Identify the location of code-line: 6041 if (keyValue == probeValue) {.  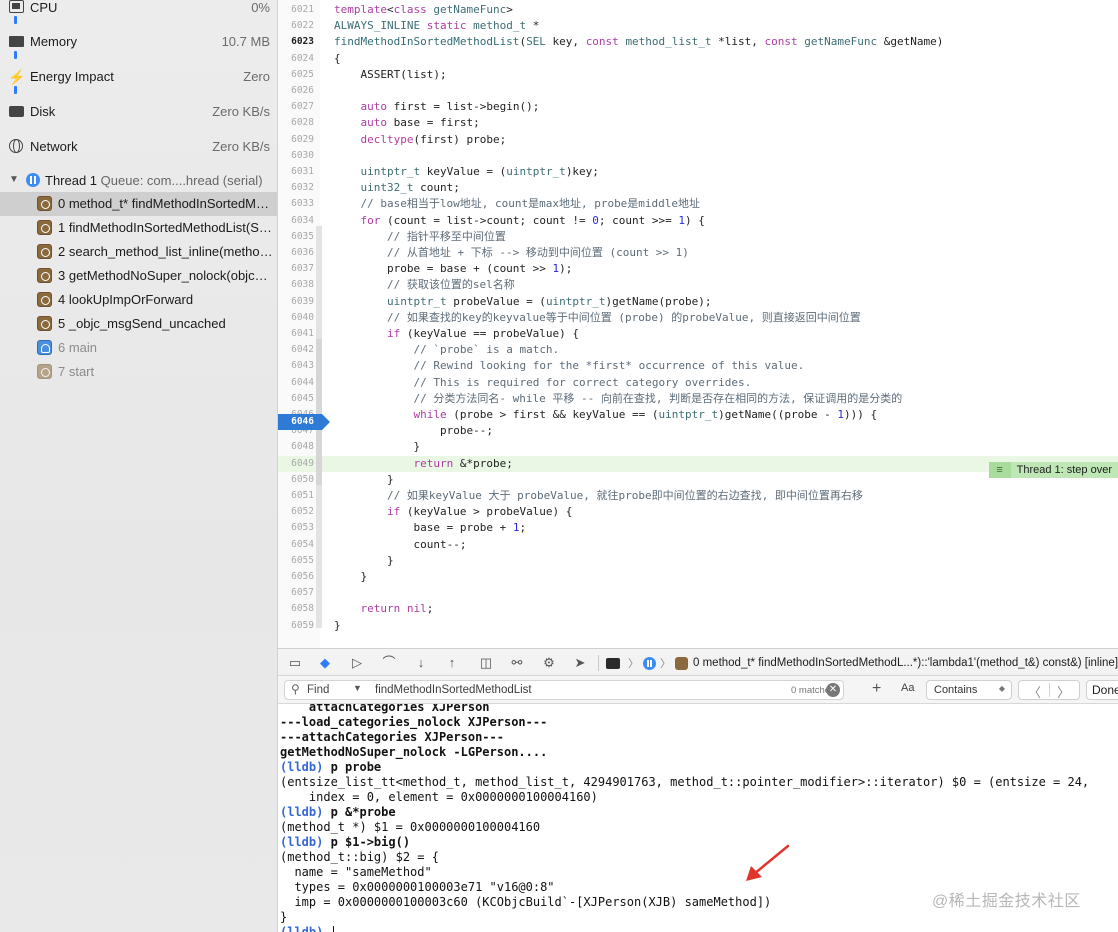
(698, 334).